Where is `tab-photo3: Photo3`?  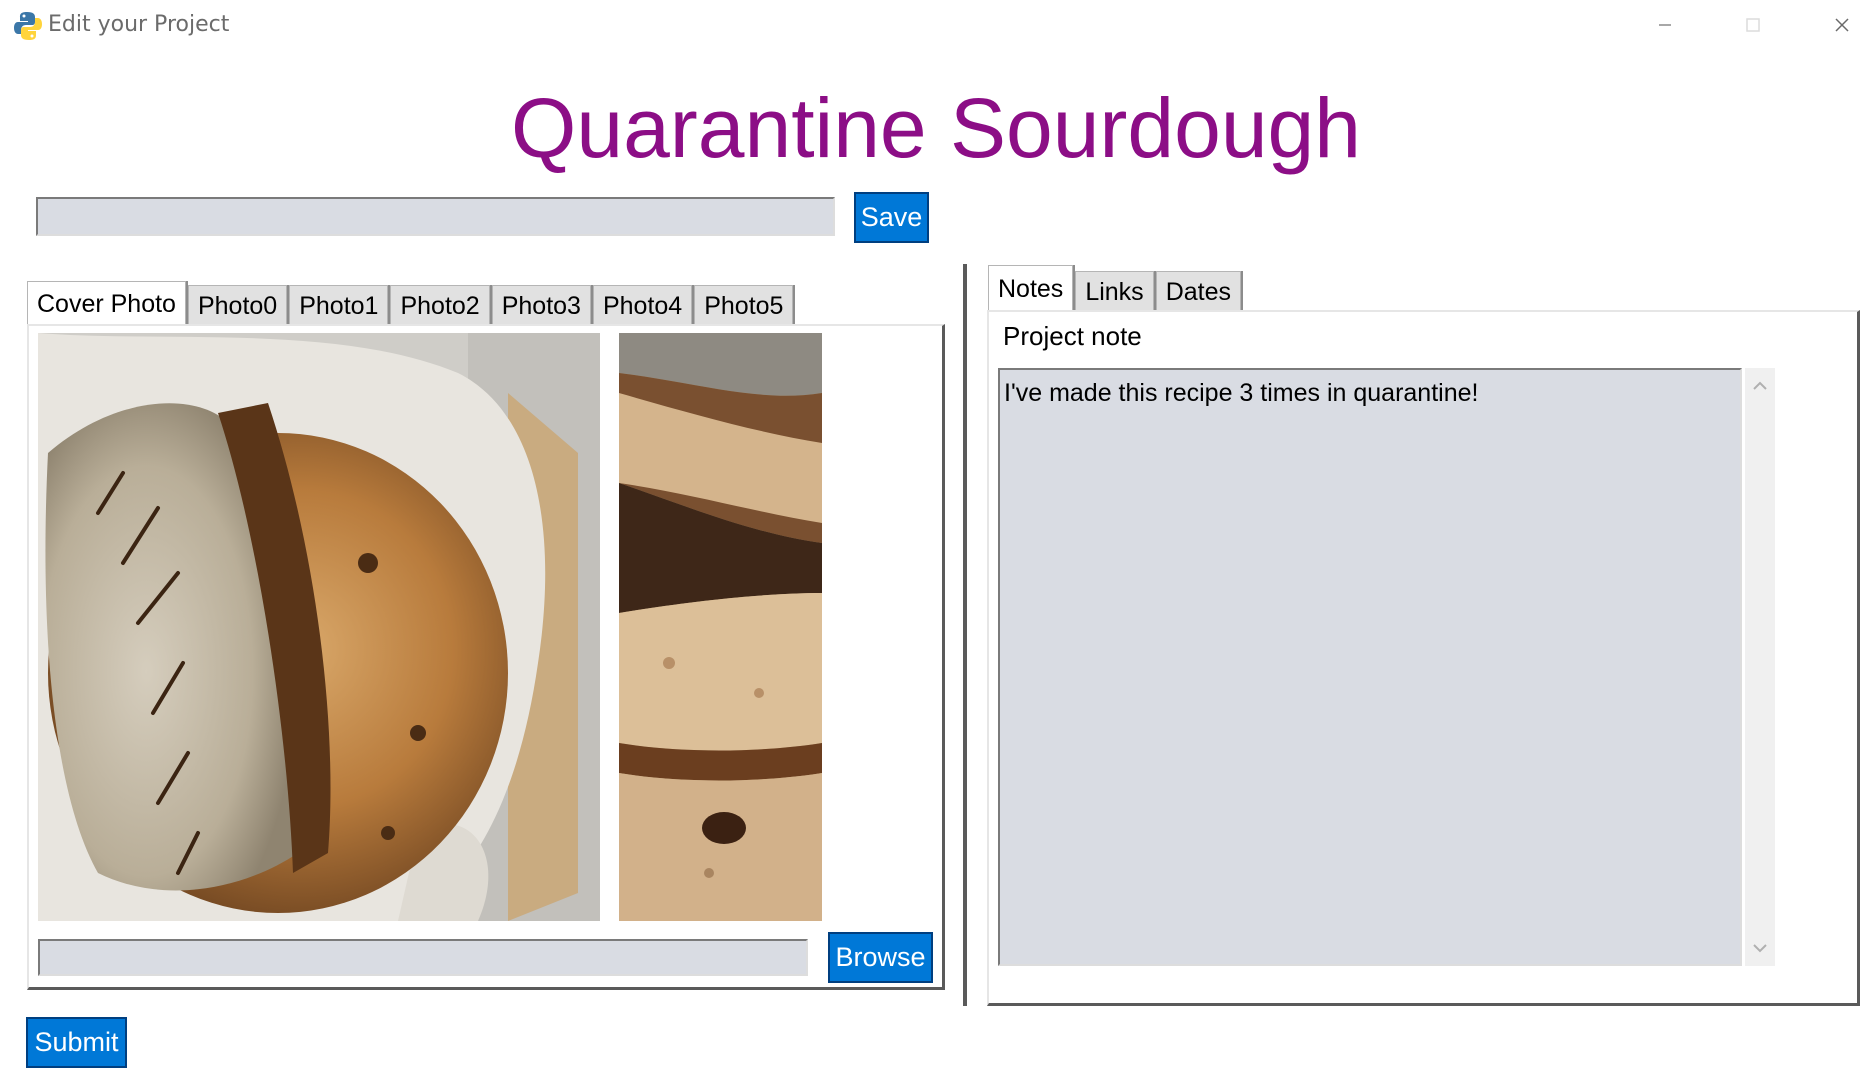
tab-photo3: Photo3 is located at coordinates (541, 305).